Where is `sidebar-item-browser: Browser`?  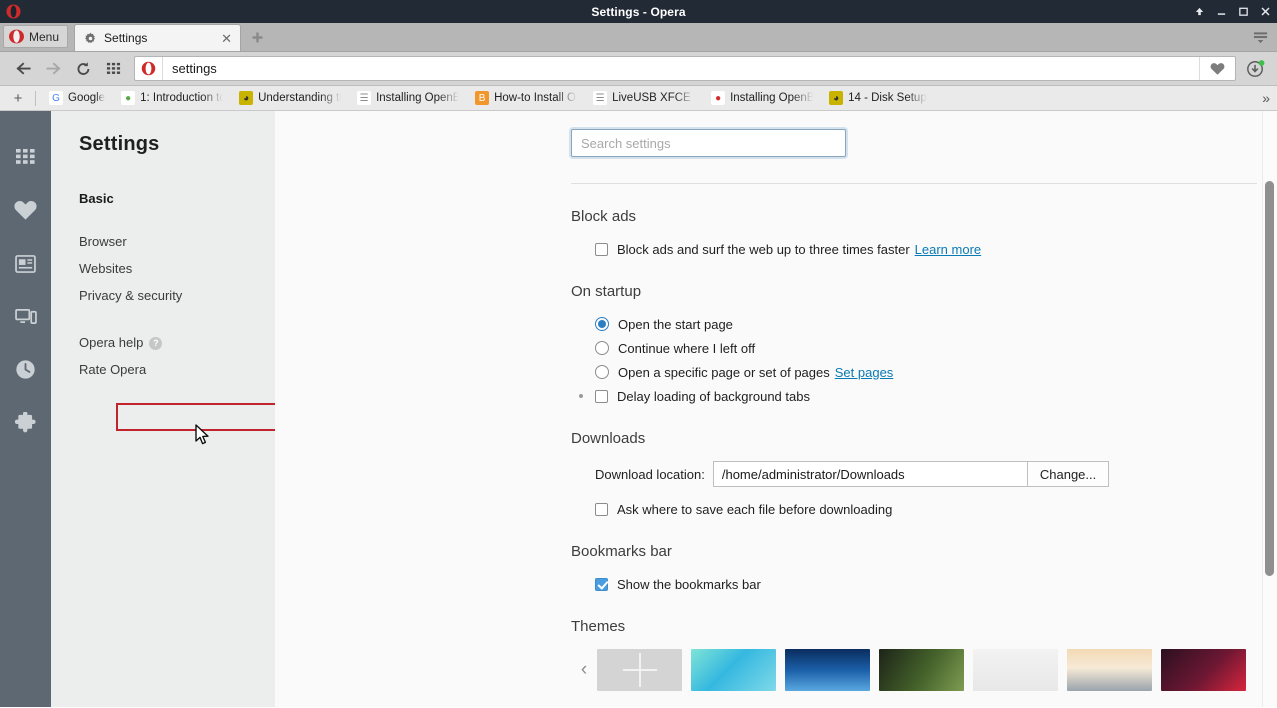 sidebar-item-browser: Browser is located at coordinates (163, 241).